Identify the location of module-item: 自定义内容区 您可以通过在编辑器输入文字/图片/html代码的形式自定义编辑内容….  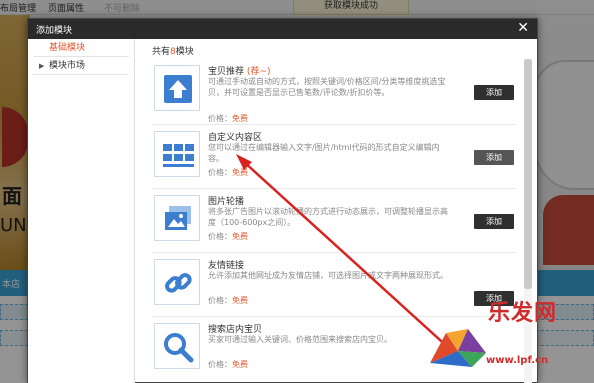
(334, 158).